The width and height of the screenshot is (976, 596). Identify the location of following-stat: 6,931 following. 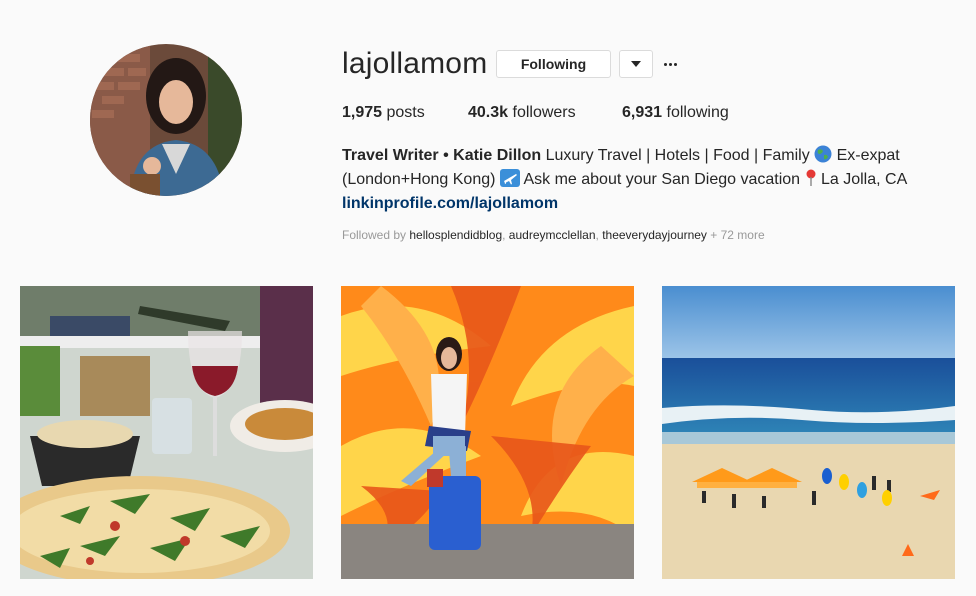
(675, 113).